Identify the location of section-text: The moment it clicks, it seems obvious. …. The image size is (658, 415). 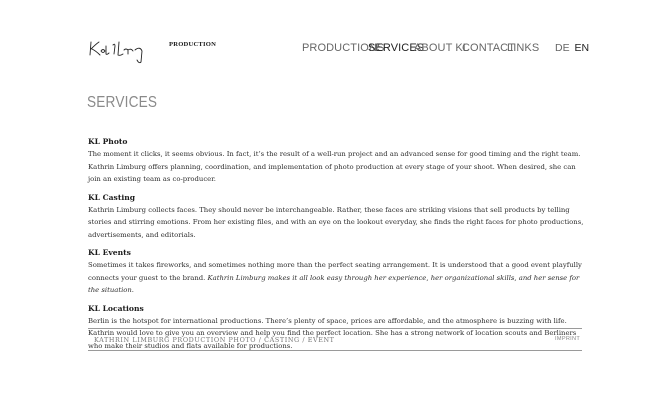
(334, 166).